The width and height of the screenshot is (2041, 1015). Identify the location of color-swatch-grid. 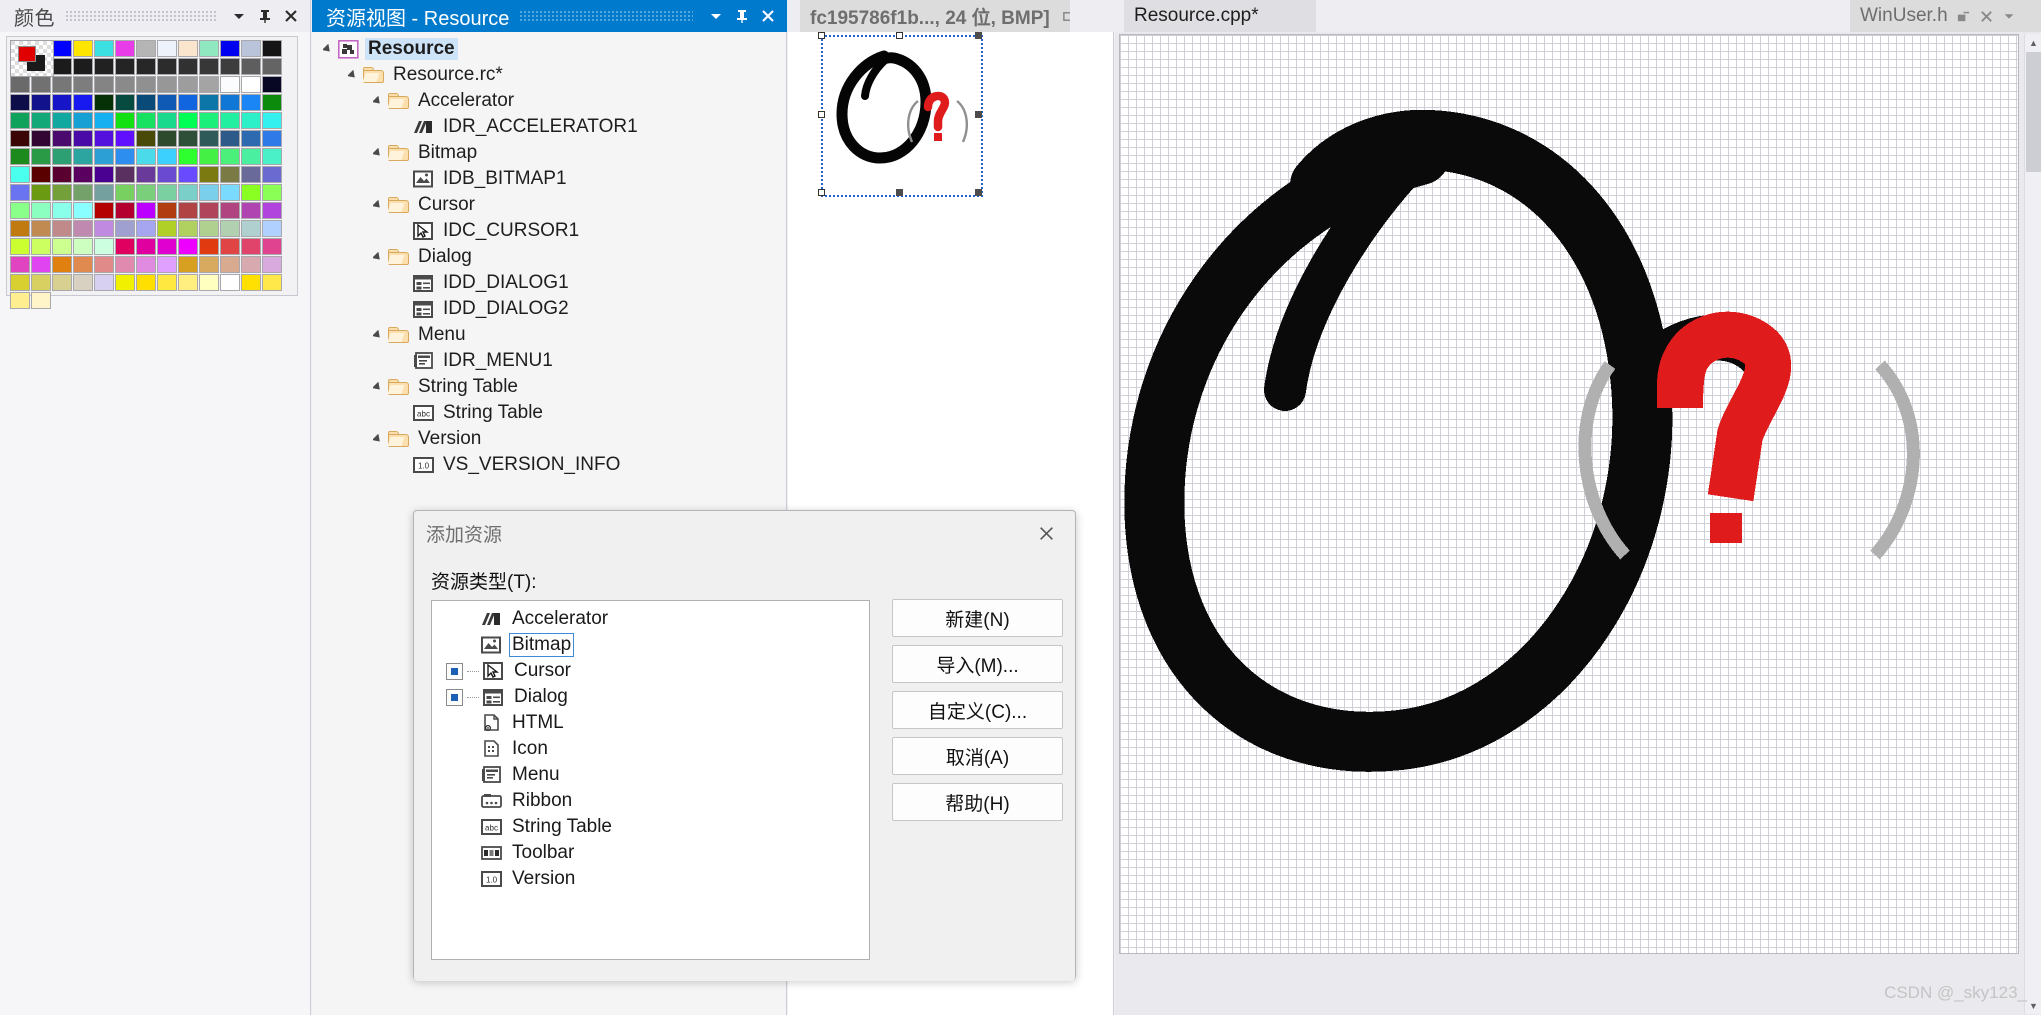
(153, 175).